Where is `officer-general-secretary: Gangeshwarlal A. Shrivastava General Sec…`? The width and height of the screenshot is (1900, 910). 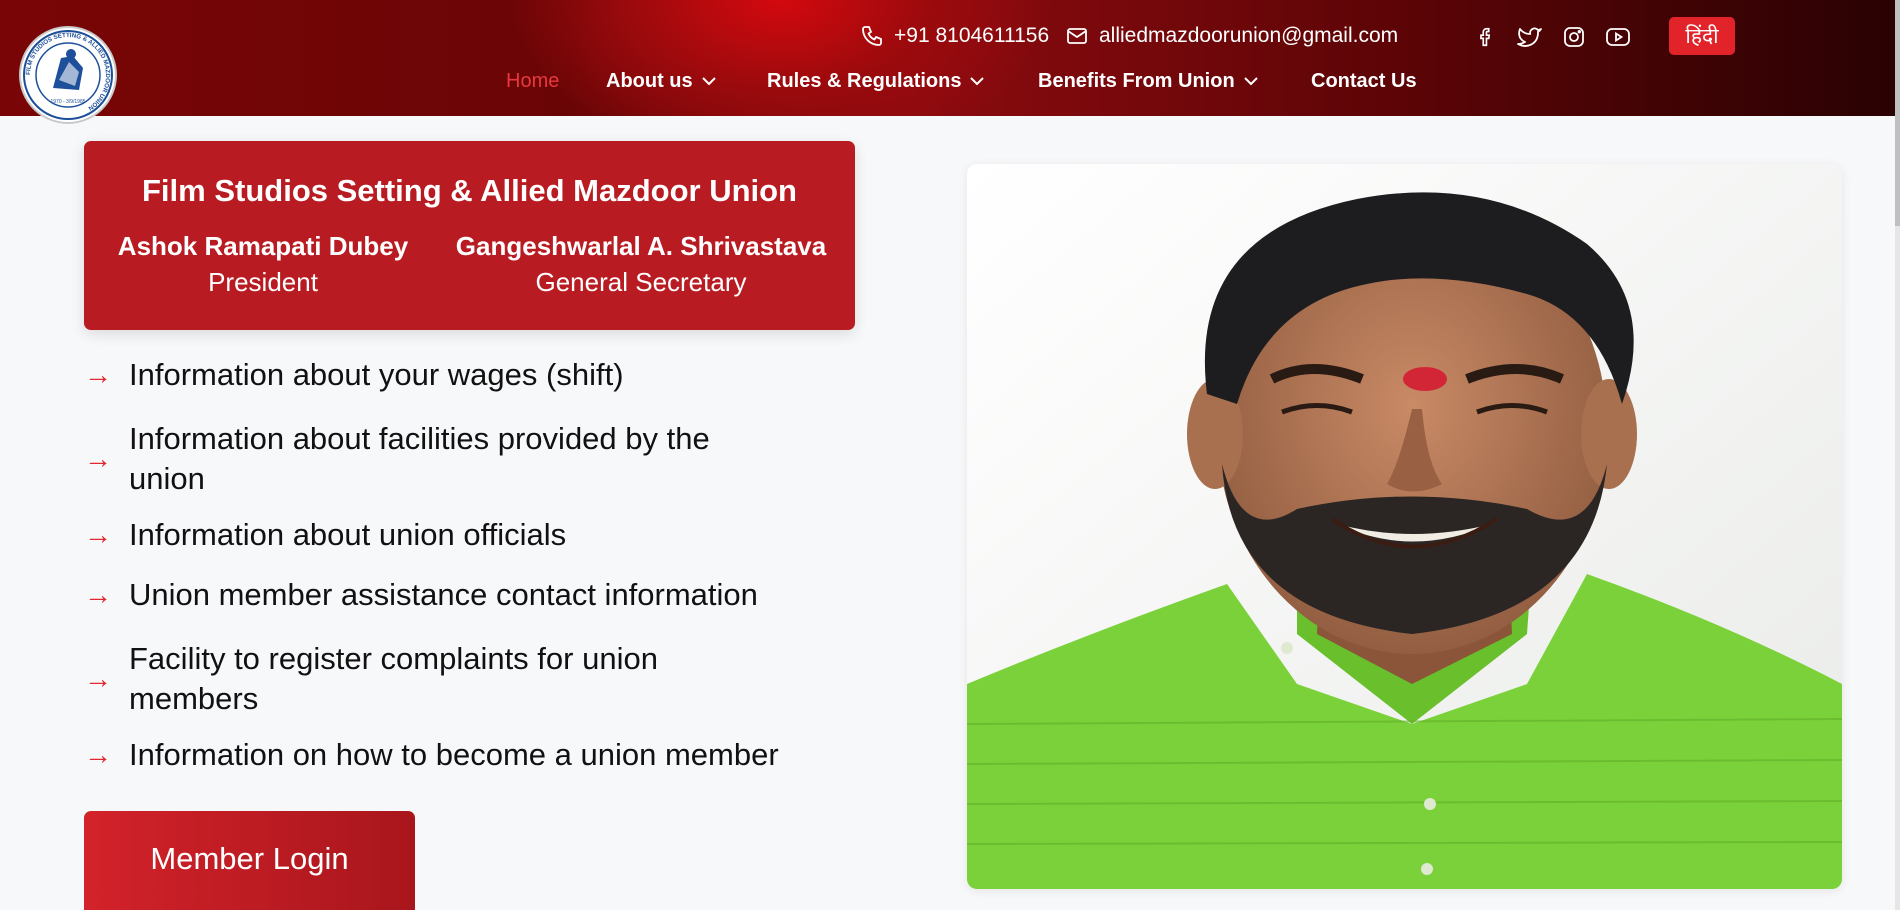
officer-general-secretary: Gangeshwarlal A. Shrivastava General Sec… is located at coordinates (641, 264).